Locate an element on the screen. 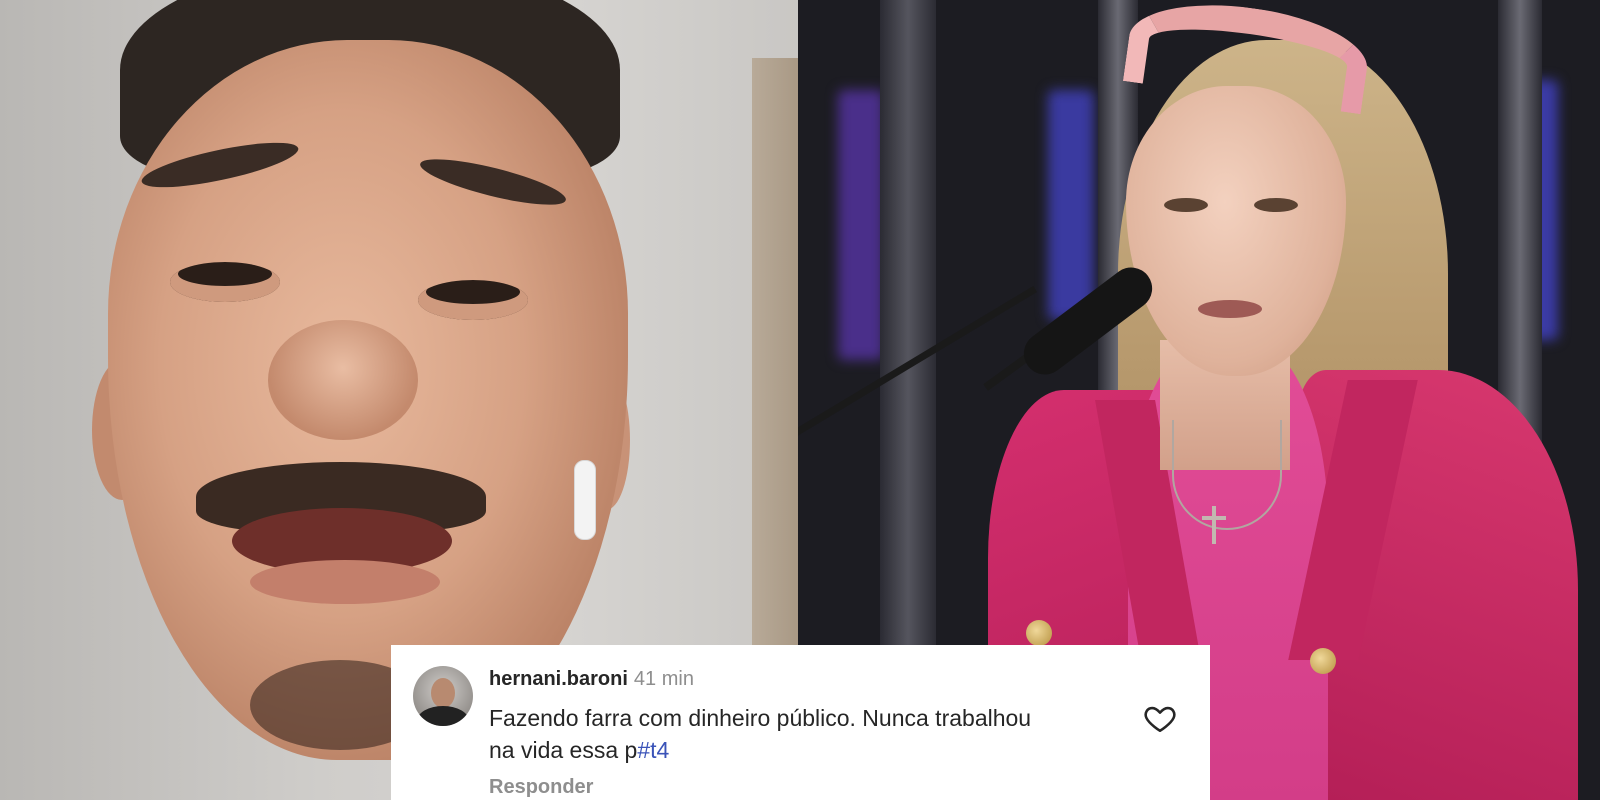  woman-left-eye is located at coordinates (1186, 205).